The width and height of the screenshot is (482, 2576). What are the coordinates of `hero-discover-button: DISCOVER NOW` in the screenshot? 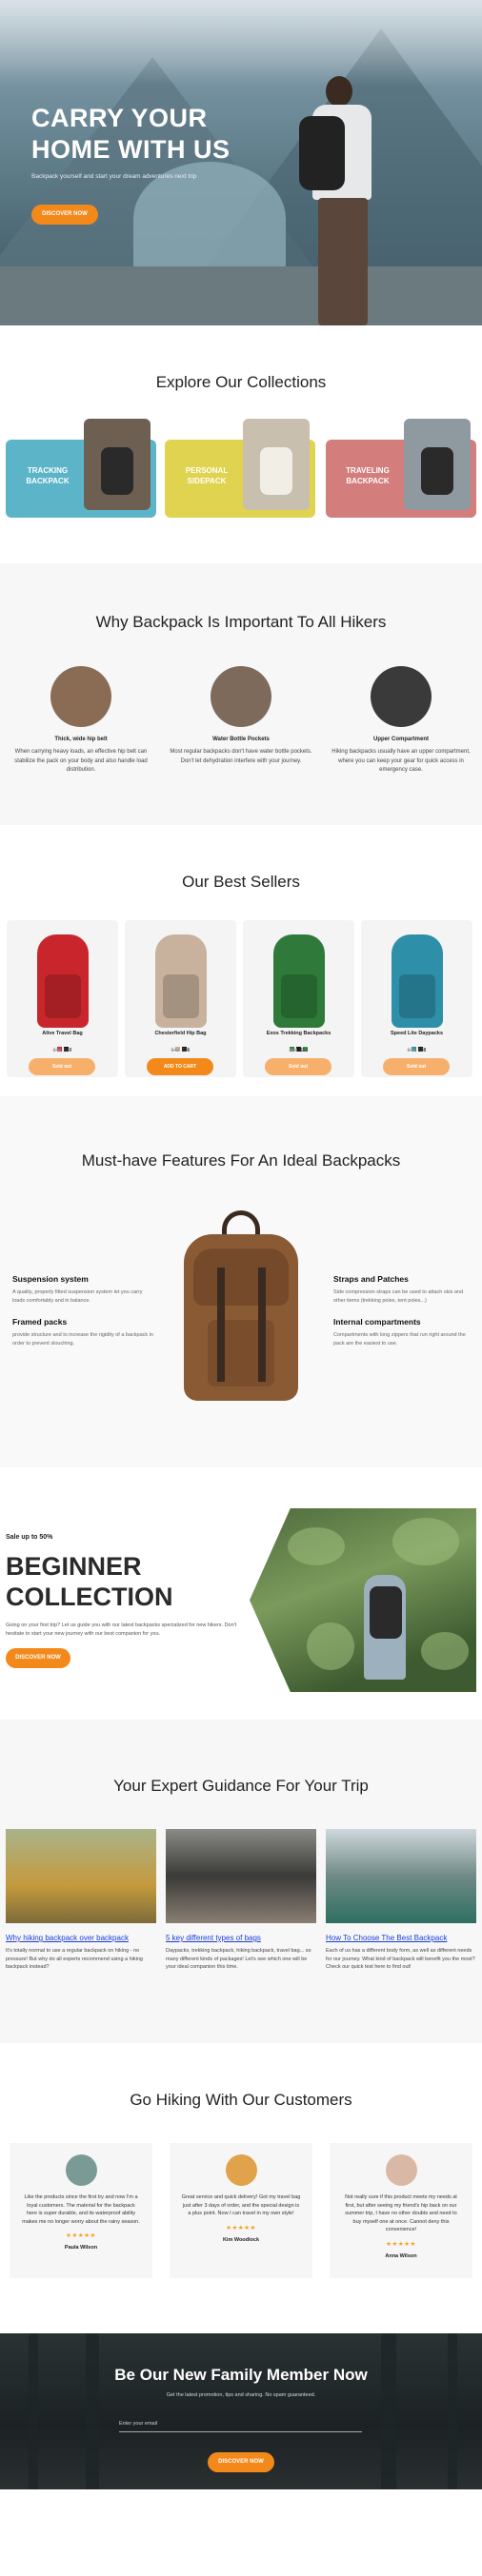 It's located at (65, 215).